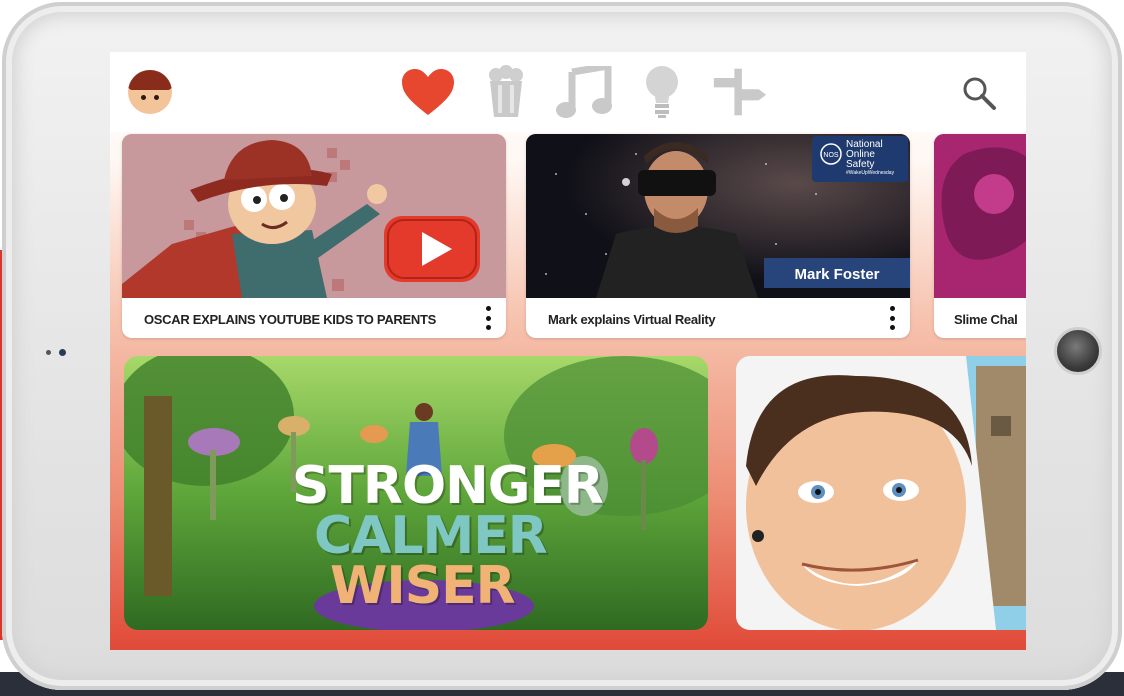 This screenshot has height=696, width=1124. Describe the element at coordinates (870, 173) in the screenshot. I see `nos-badge-tag: #WakeUpWednesday` at that location.